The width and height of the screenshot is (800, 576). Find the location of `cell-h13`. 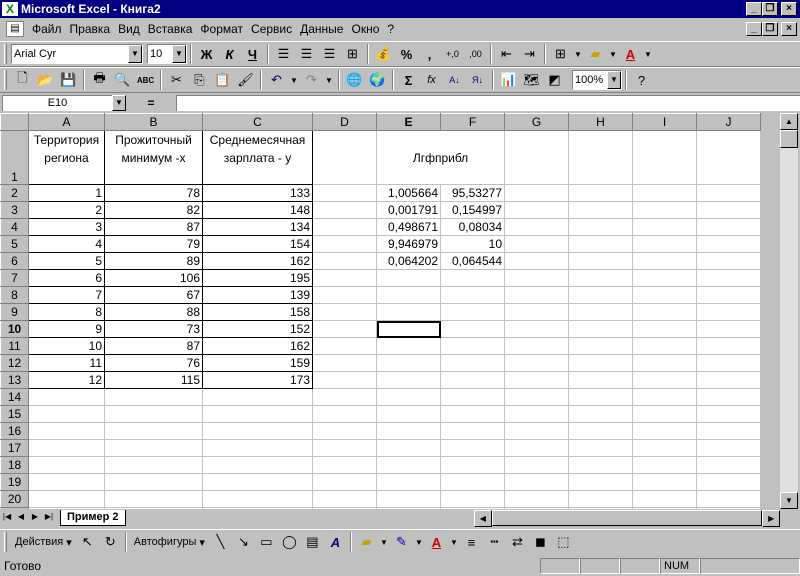

cell-h13 is located at coordinates (600, 380).